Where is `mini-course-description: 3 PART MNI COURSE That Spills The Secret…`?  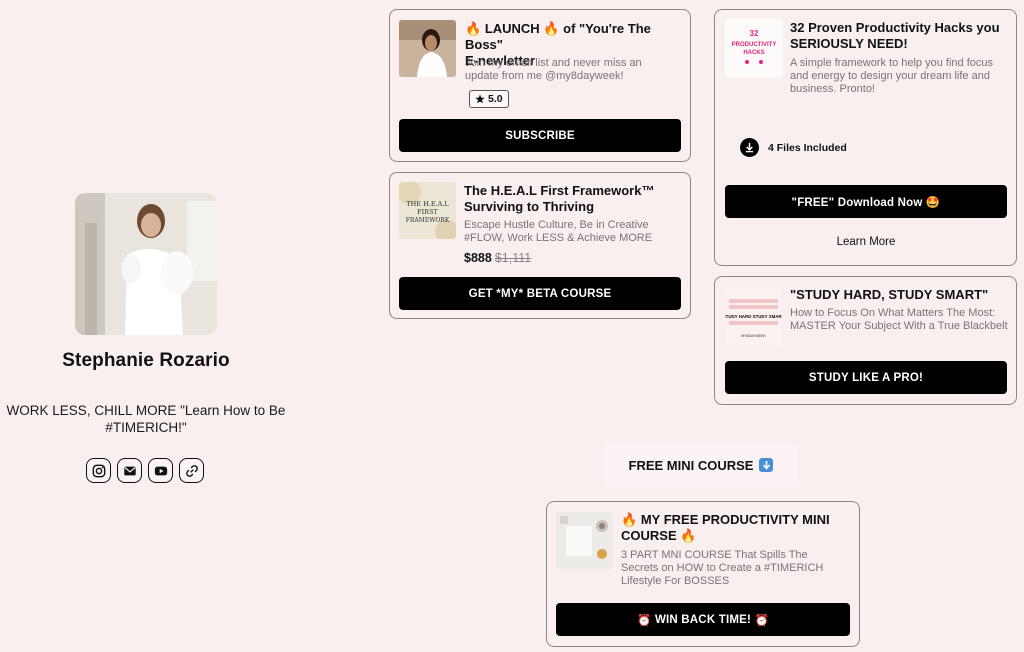 mini-course-description: 3 PART MNI COURSE That Spills The Secret… is located at coordinates (722, 568).